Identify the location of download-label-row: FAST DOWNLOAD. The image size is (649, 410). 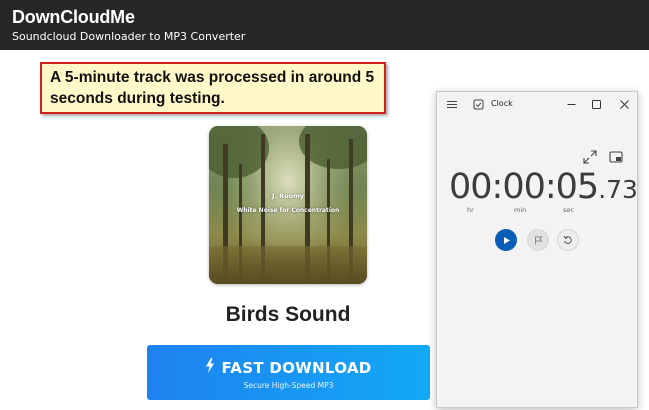
(288, 367).